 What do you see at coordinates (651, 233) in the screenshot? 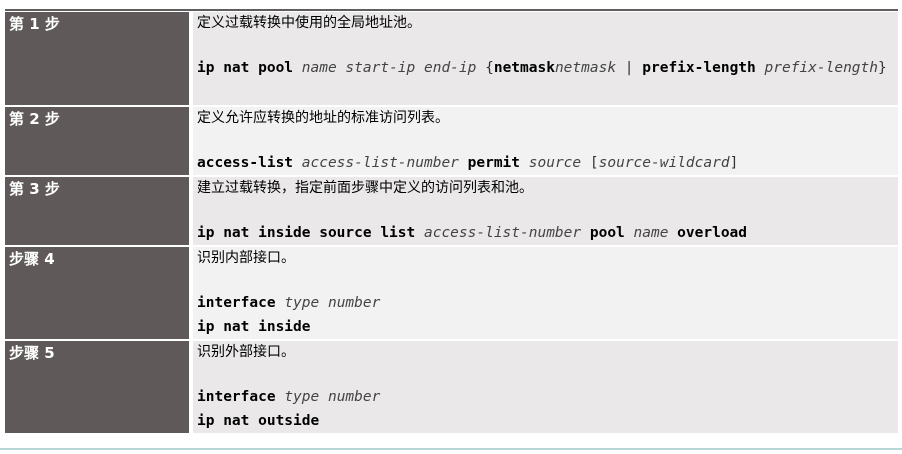
I see `command-argument: name` at bounding box center [651, 233].